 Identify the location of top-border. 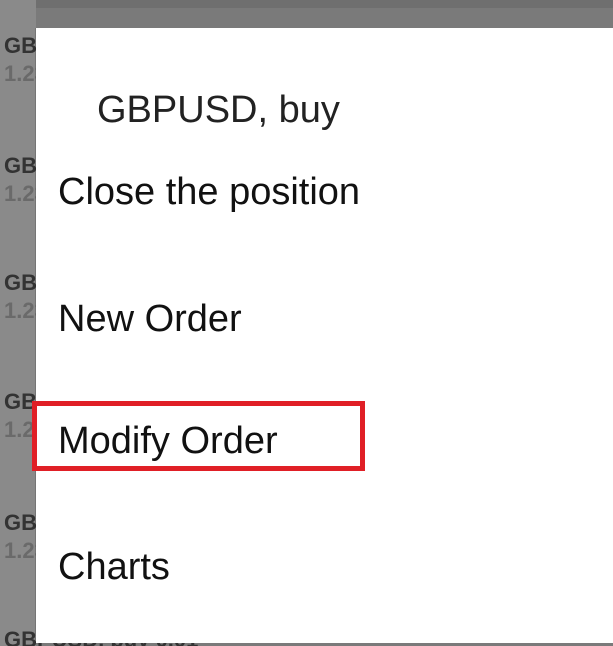
(306, 4).